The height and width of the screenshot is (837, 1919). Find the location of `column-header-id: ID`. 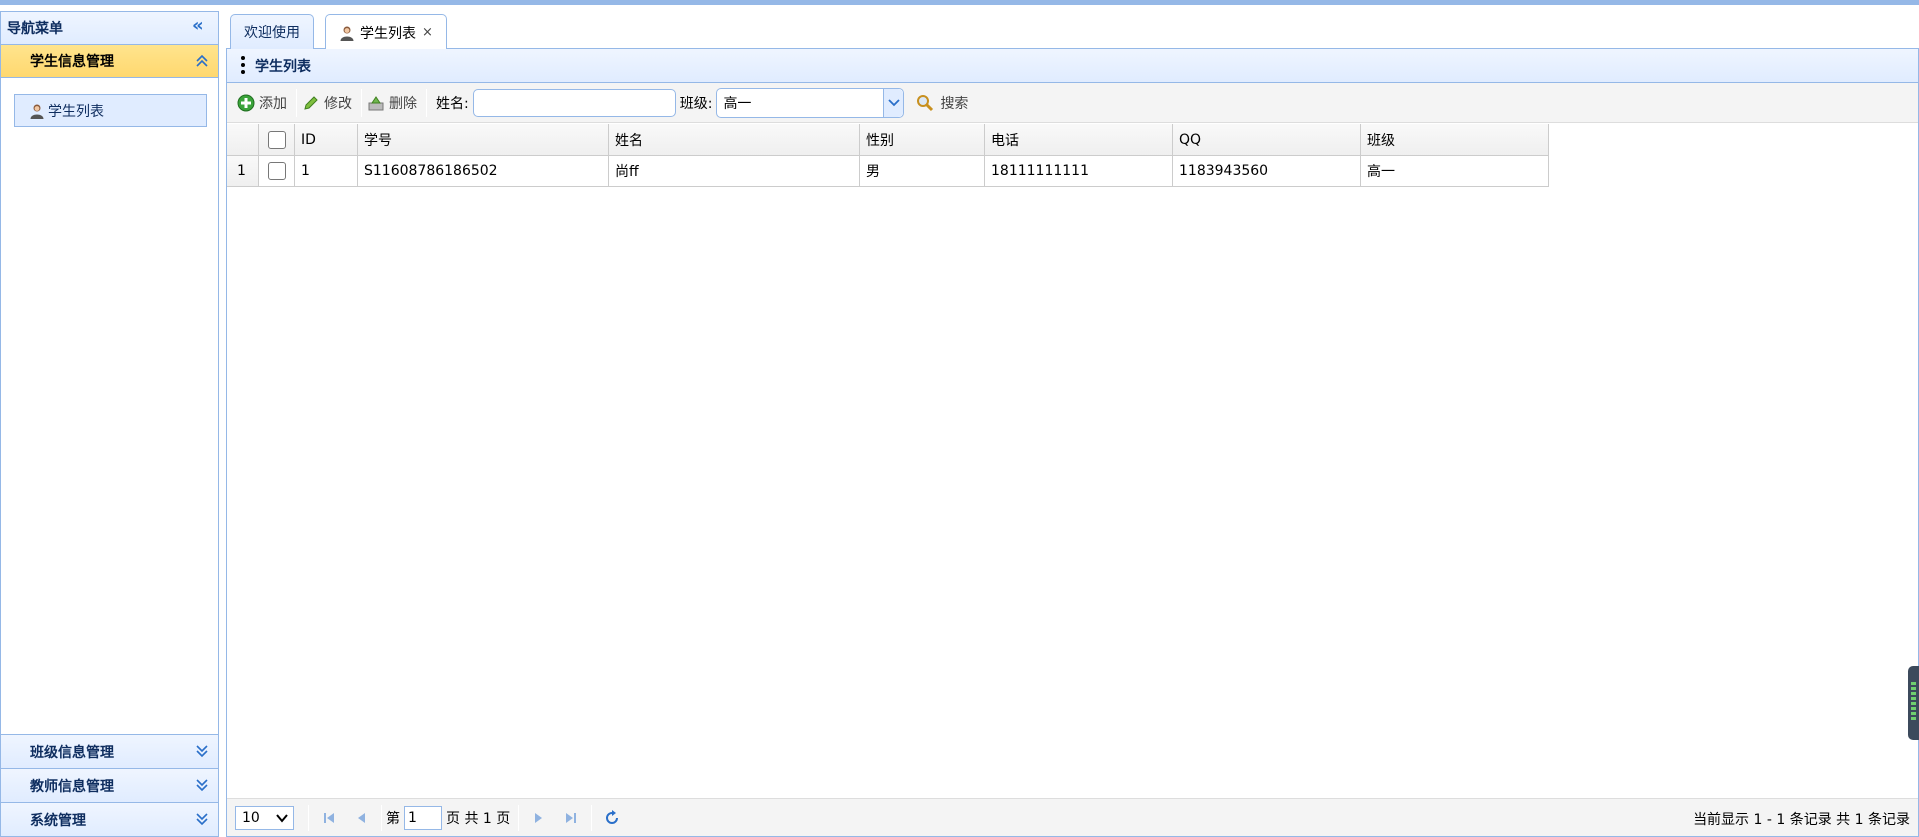

column-header-id: ID is located at coordinates (326, 140).